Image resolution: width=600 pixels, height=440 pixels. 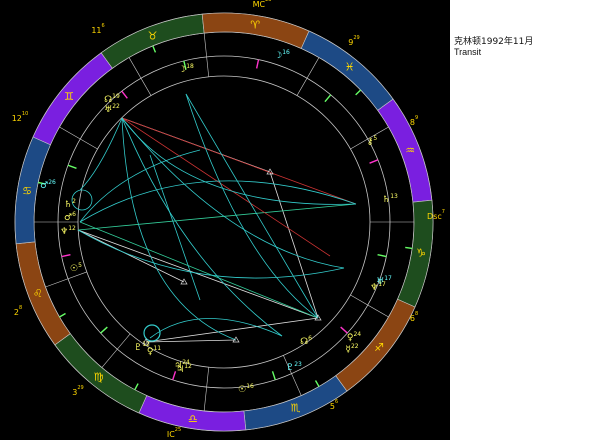 I want to click on outer-planet-venus: ♀24, so click(x=354, y=337).